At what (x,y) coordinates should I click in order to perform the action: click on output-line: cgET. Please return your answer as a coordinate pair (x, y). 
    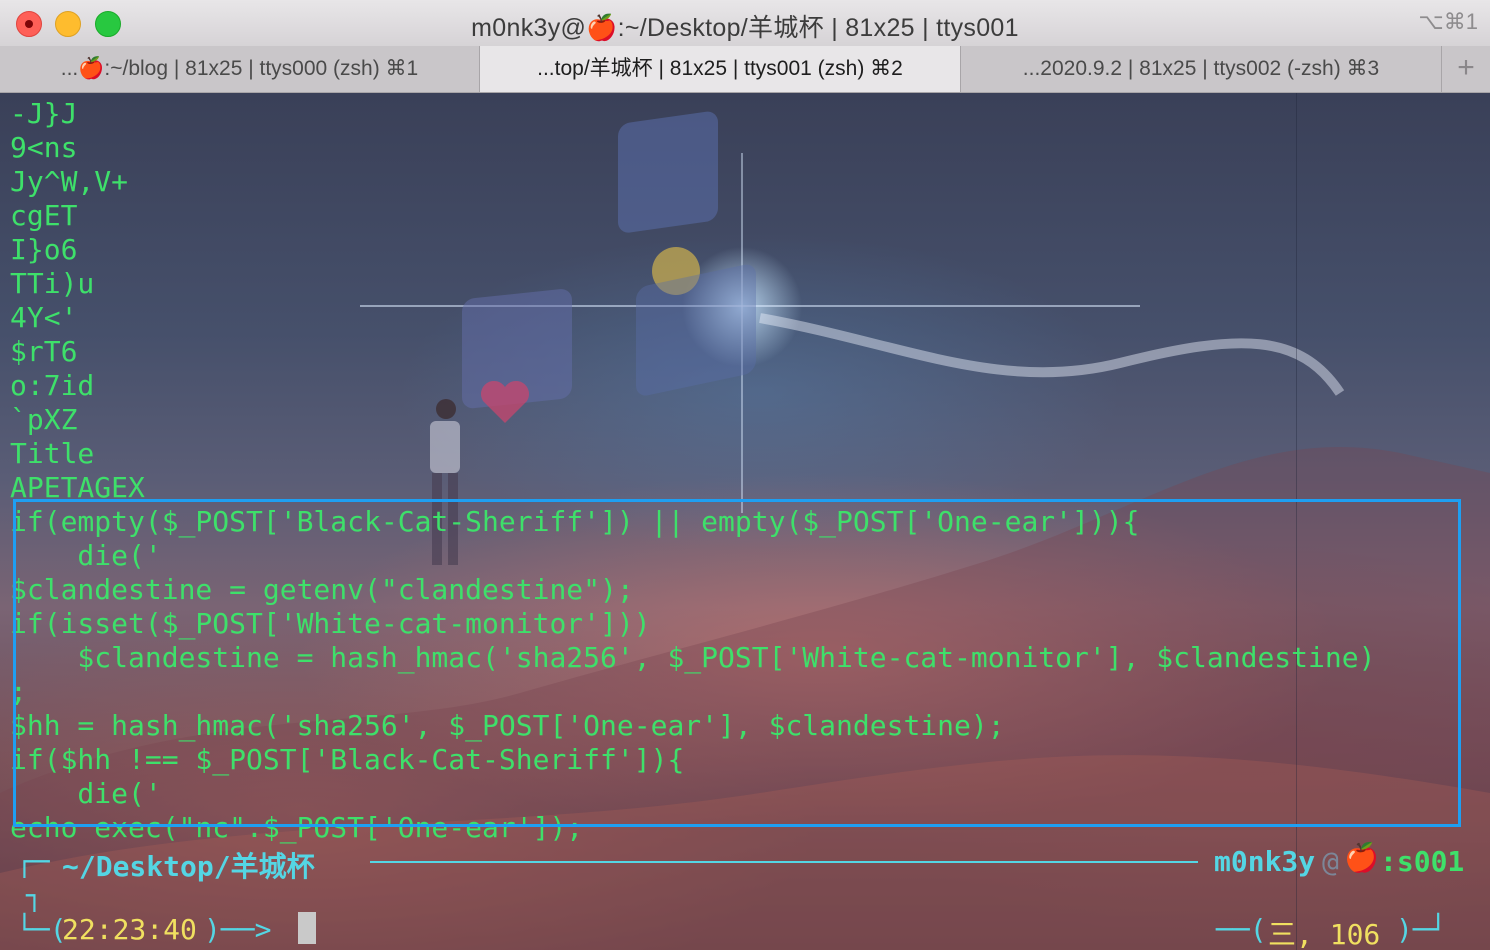
    Looking at the image, I should click on (44, 215).